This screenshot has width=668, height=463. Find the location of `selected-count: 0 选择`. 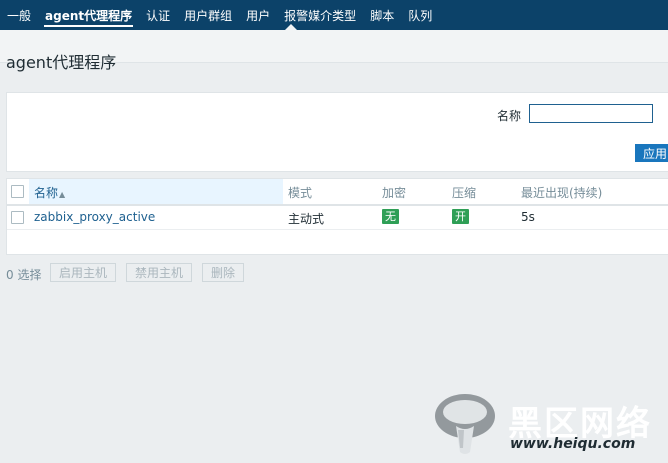

selected-count: 0 选择 is located at coordinates (24, 275).